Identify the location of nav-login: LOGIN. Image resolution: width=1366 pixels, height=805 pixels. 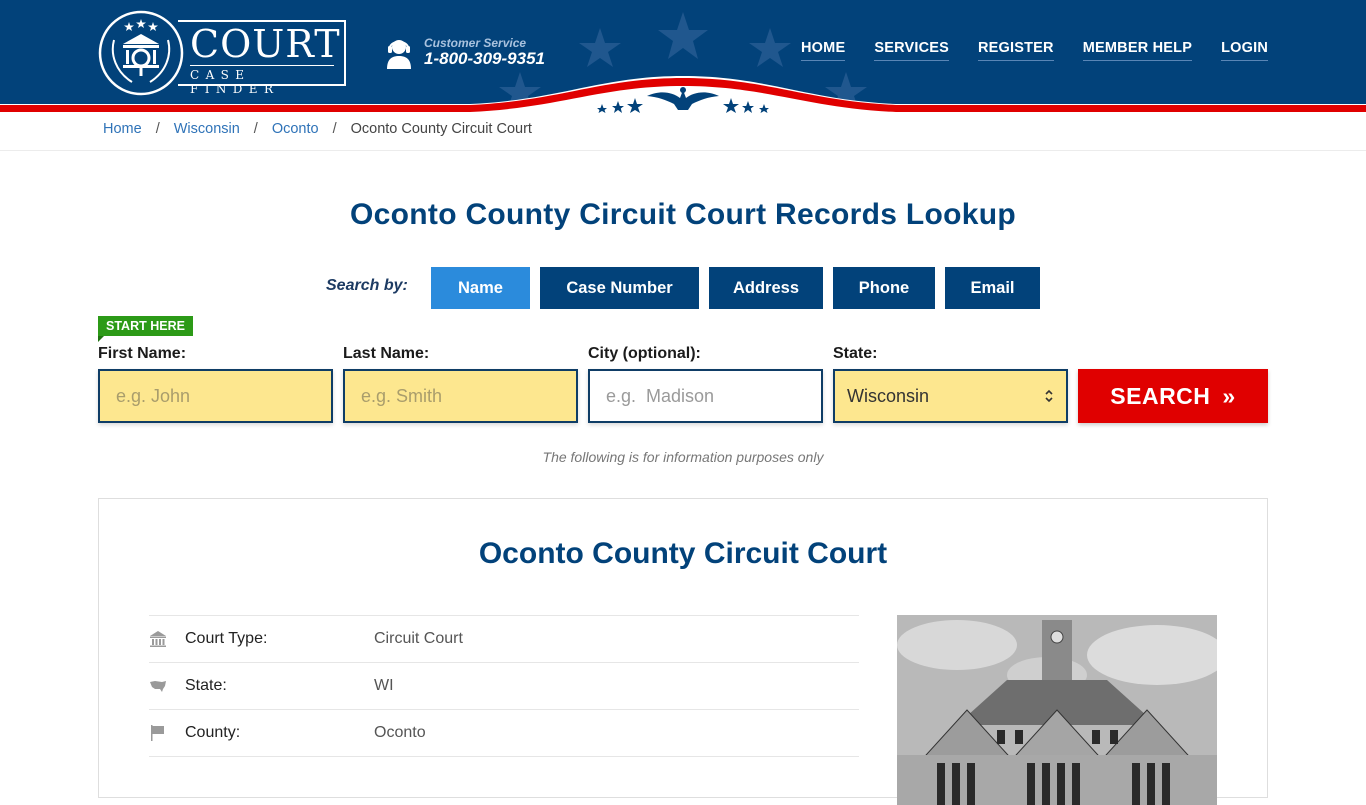
(1244, 50).